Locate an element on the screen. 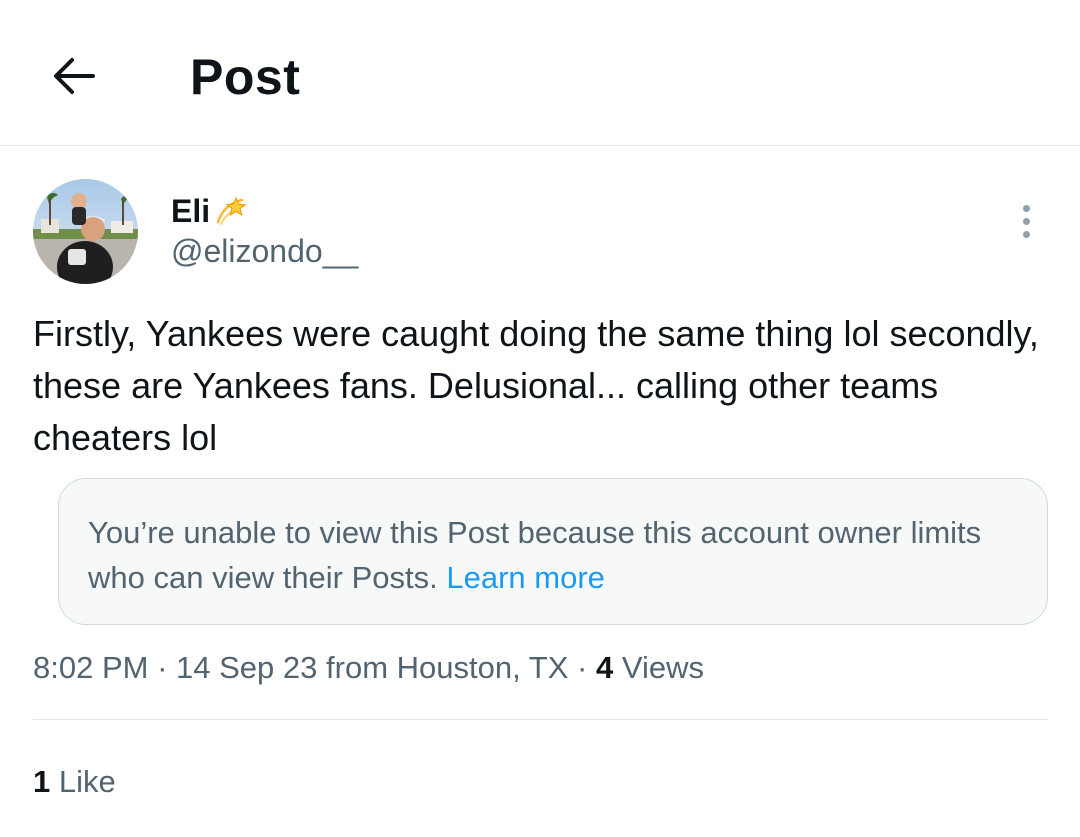 The width and height of the screenshot is (1080, 837). post-time: 8:02 PM is located at coordinates (90, 667).